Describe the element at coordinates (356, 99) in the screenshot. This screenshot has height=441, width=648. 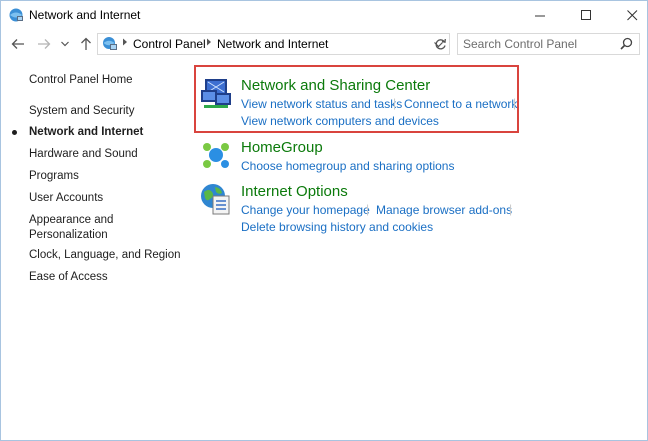
I see `highlight-box` at that location.